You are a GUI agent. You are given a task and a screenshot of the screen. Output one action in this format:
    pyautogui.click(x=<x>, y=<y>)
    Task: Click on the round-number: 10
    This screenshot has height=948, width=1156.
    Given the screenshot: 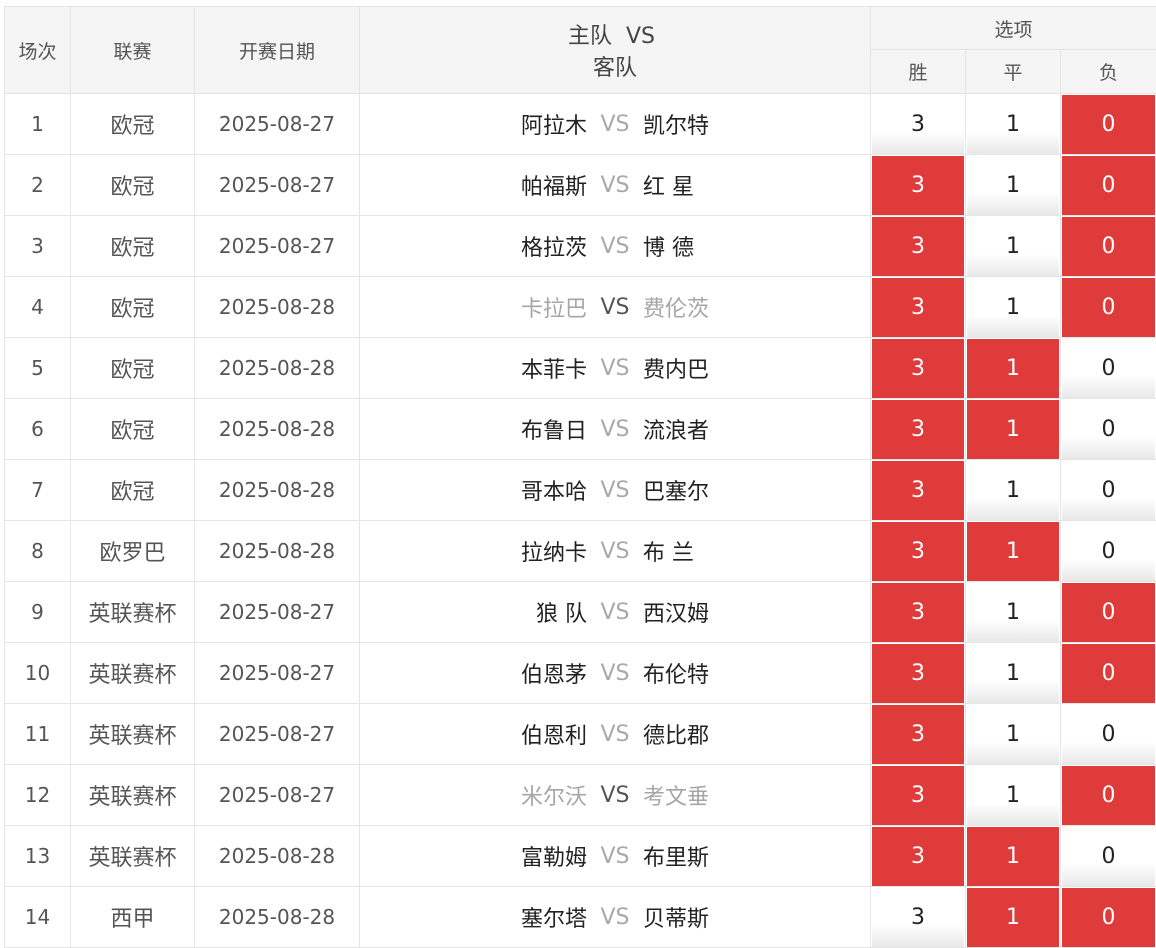 What is the action you would take?
    pyautogui.click(x=37, y=673)
    